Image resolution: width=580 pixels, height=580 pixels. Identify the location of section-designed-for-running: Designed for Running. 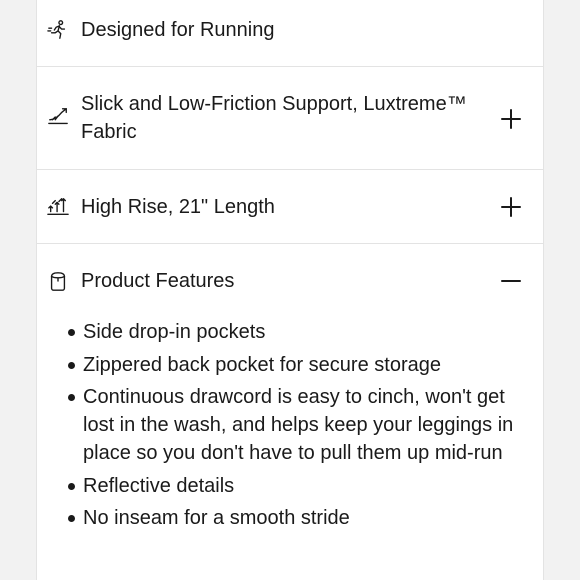
(290, 33).